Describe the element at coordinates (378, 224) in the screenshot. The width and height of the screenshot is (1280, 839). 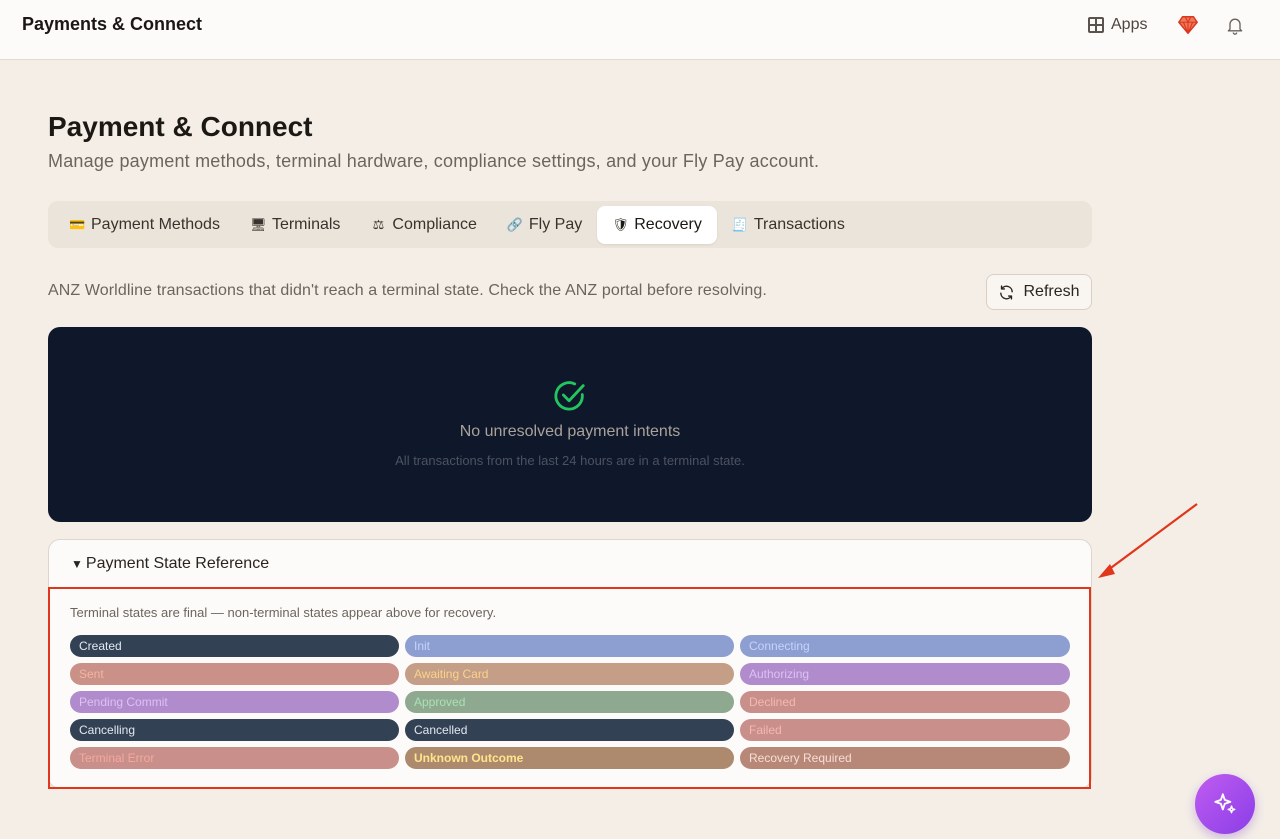
I see `scales-icon: ⚖` at that location.